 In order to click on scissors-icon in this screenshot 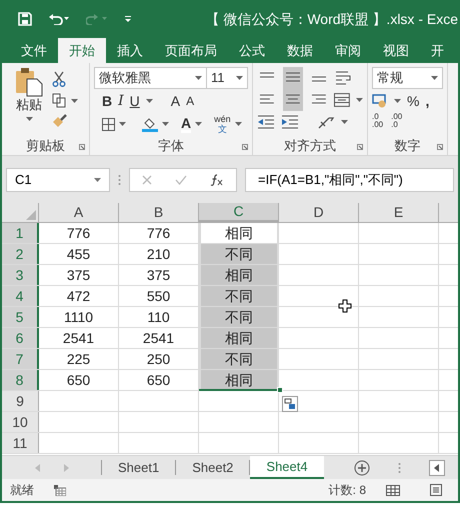, I will do `click(59, 79)`.